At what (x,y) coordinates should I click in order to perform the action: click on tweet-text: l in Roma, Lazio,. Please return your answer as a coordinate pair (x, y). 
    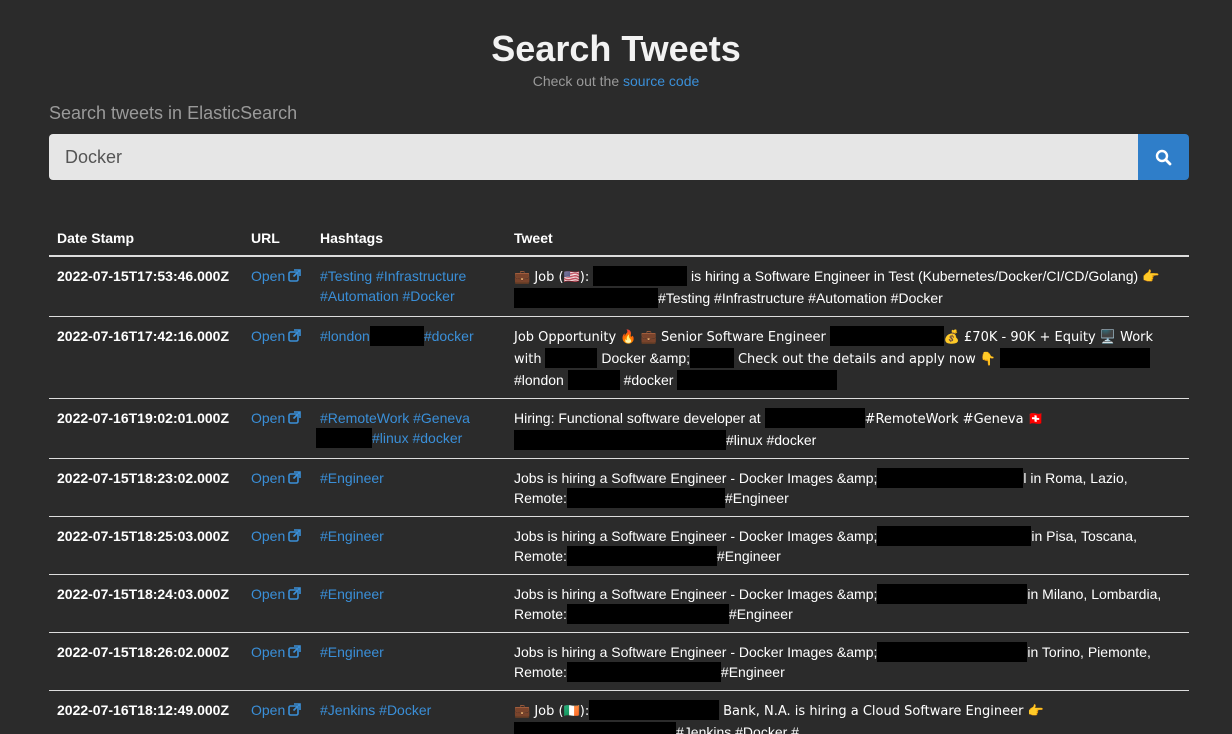
    Looking at the image, I should click on (1075, 478).